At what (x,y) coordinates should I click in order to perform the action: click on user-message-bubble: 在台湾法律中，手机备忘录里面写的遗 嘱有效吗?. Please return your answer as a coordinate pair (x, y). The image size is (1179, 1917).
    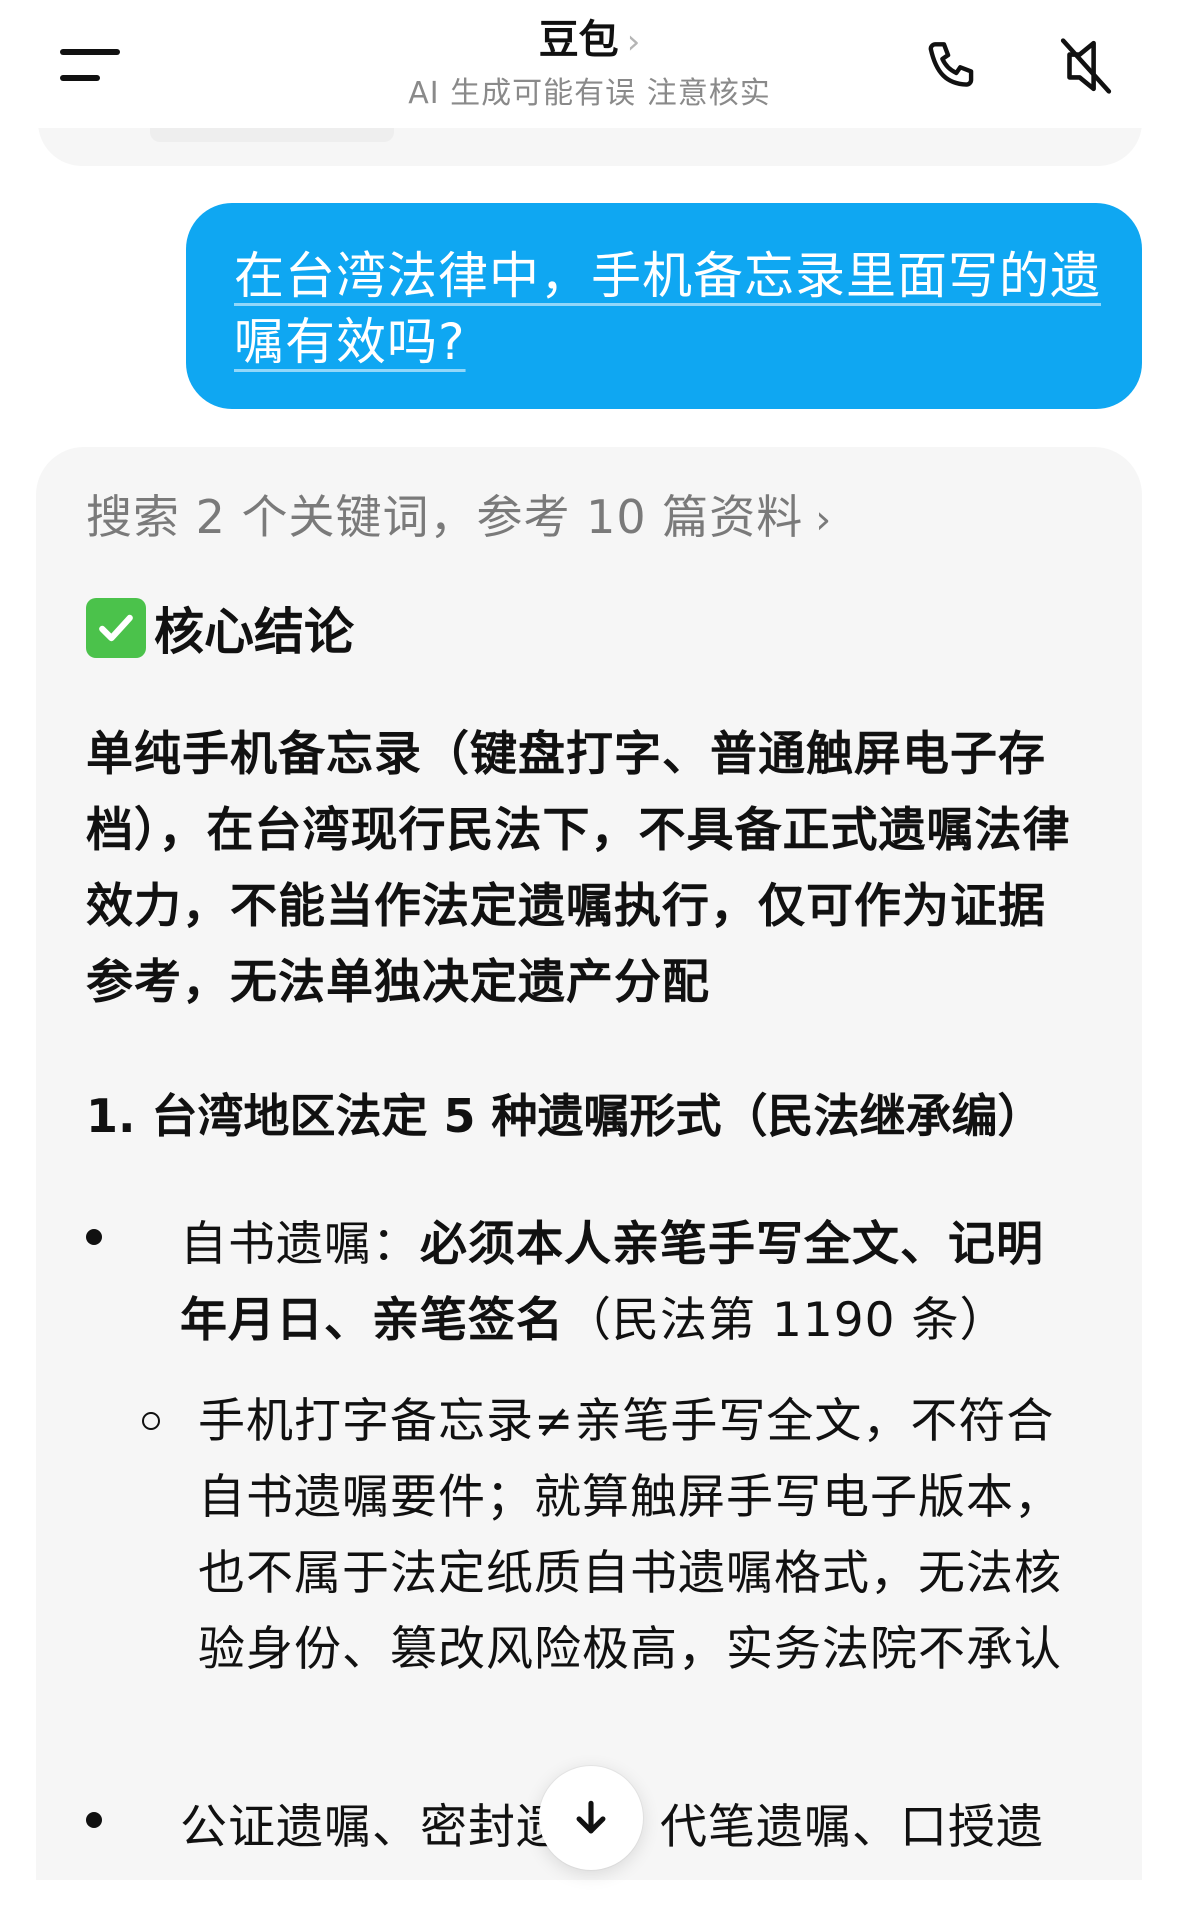
    Looking at the image, I should click on (664, 306).